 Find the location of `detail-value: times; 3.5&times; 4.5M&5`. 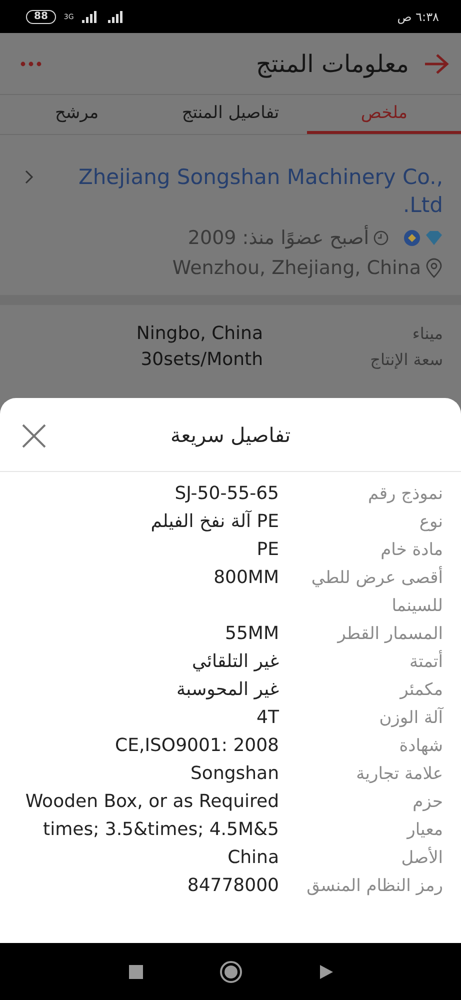

detail-value: times; 3.5&times; 4.5M&5 is located at coordinates (160, 830).